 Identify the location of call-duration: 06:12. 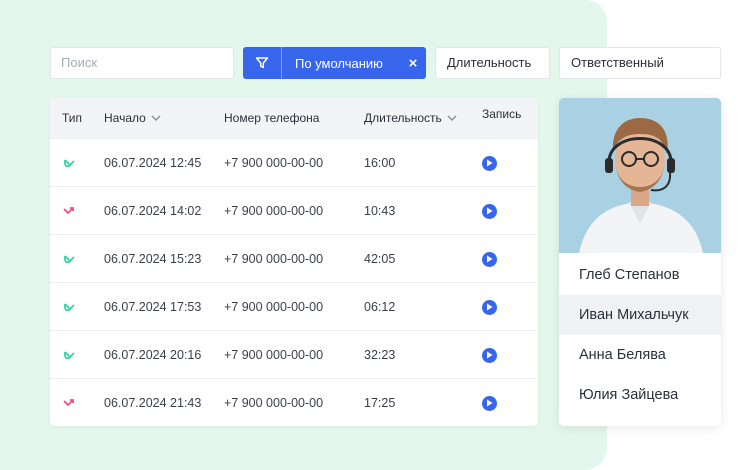
(380, 307).